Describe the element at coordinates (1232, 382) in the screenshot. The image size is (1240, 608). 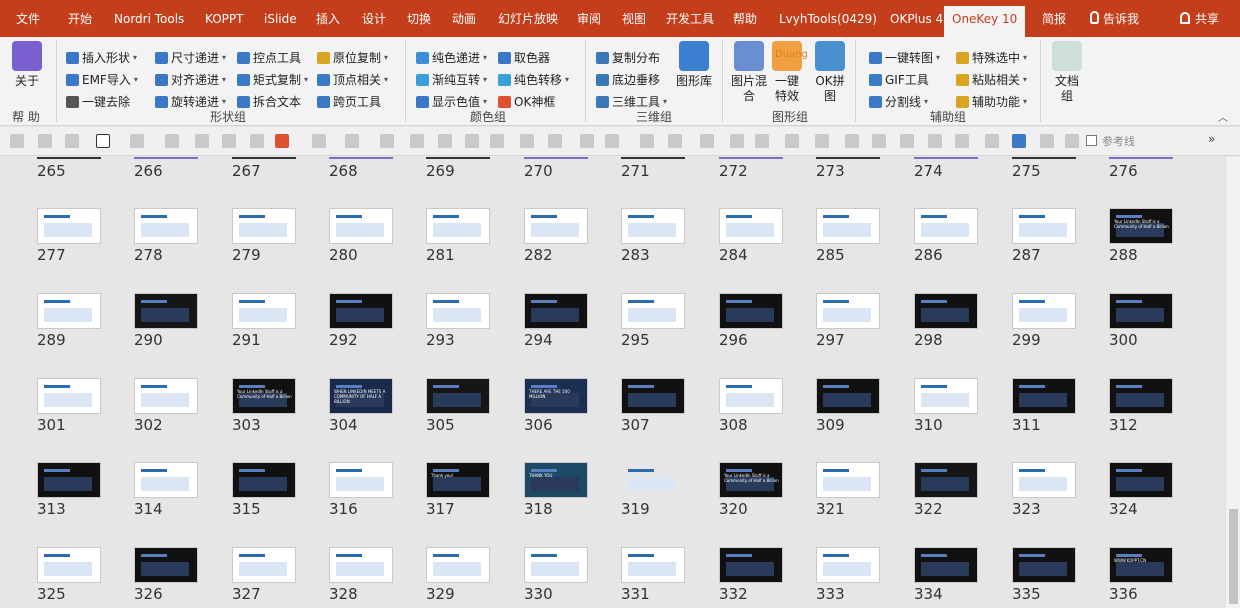
I see `vertical-scrollbar` at that location.